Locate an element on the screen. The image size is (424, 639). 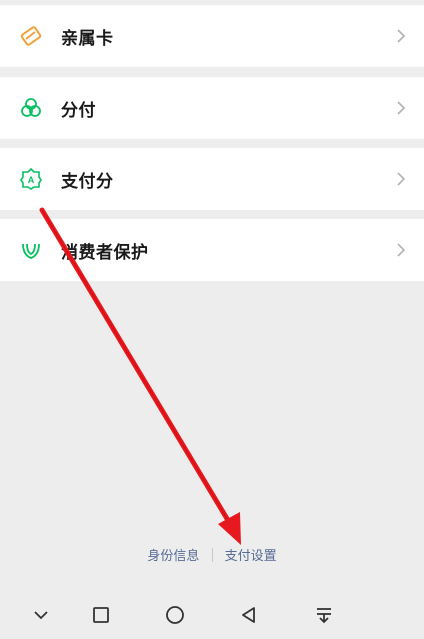
payscore-icon: A is located at coordinates (31, 179).